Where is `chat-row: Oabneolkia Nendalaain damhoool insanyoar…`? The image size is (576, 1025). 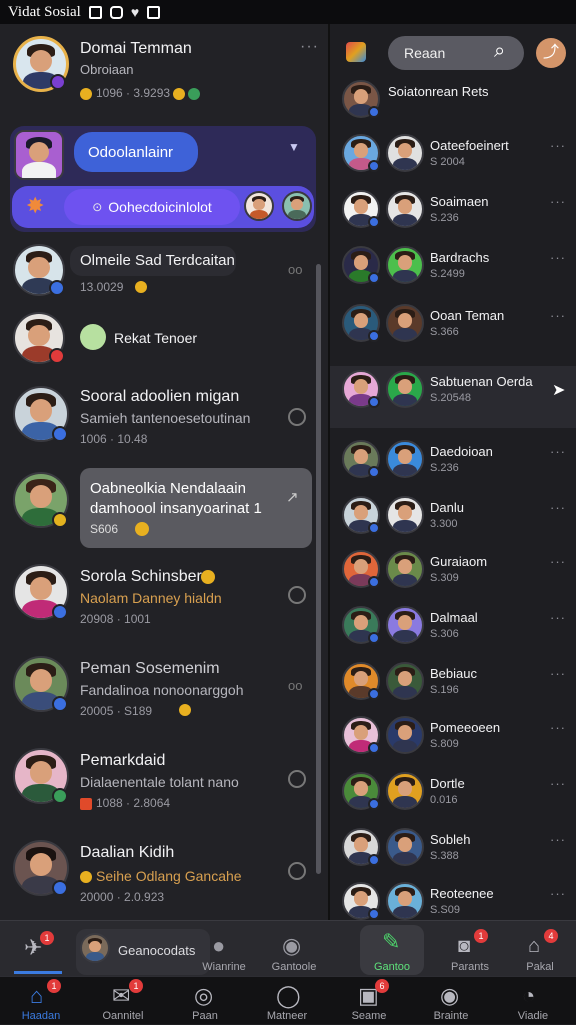 chat-row: Oabneolkia Nendalaain damhoool insanyoar… is located at coordinates (158, 507).